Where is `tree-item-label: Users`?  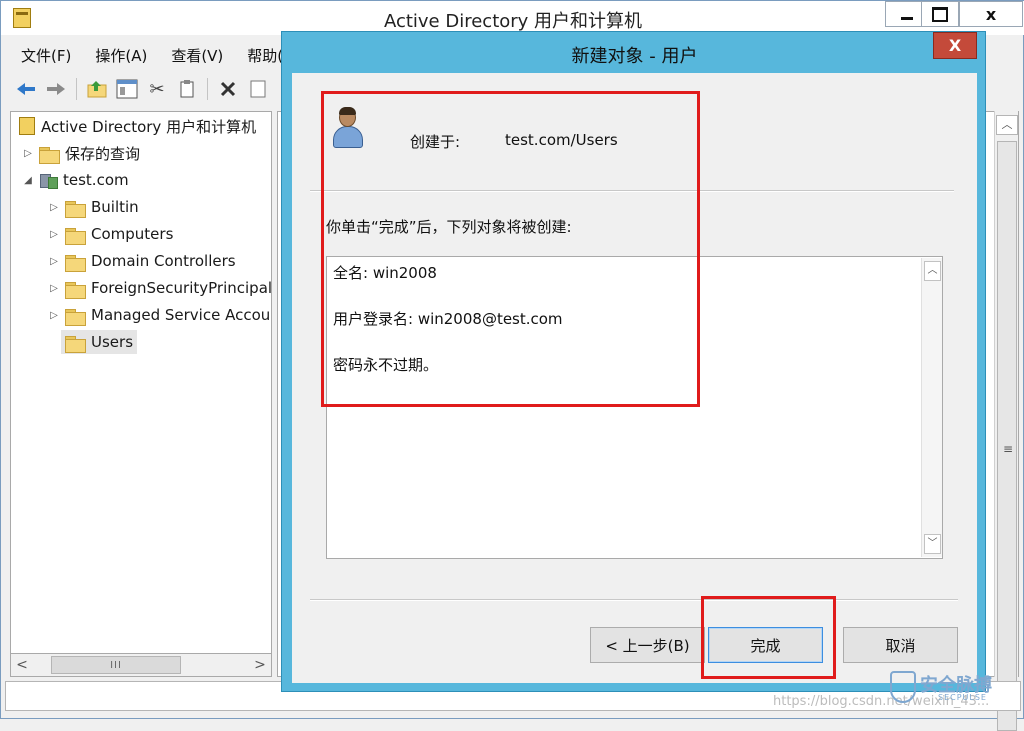
tree-item-label: Users is located at coordinates (112, 342).